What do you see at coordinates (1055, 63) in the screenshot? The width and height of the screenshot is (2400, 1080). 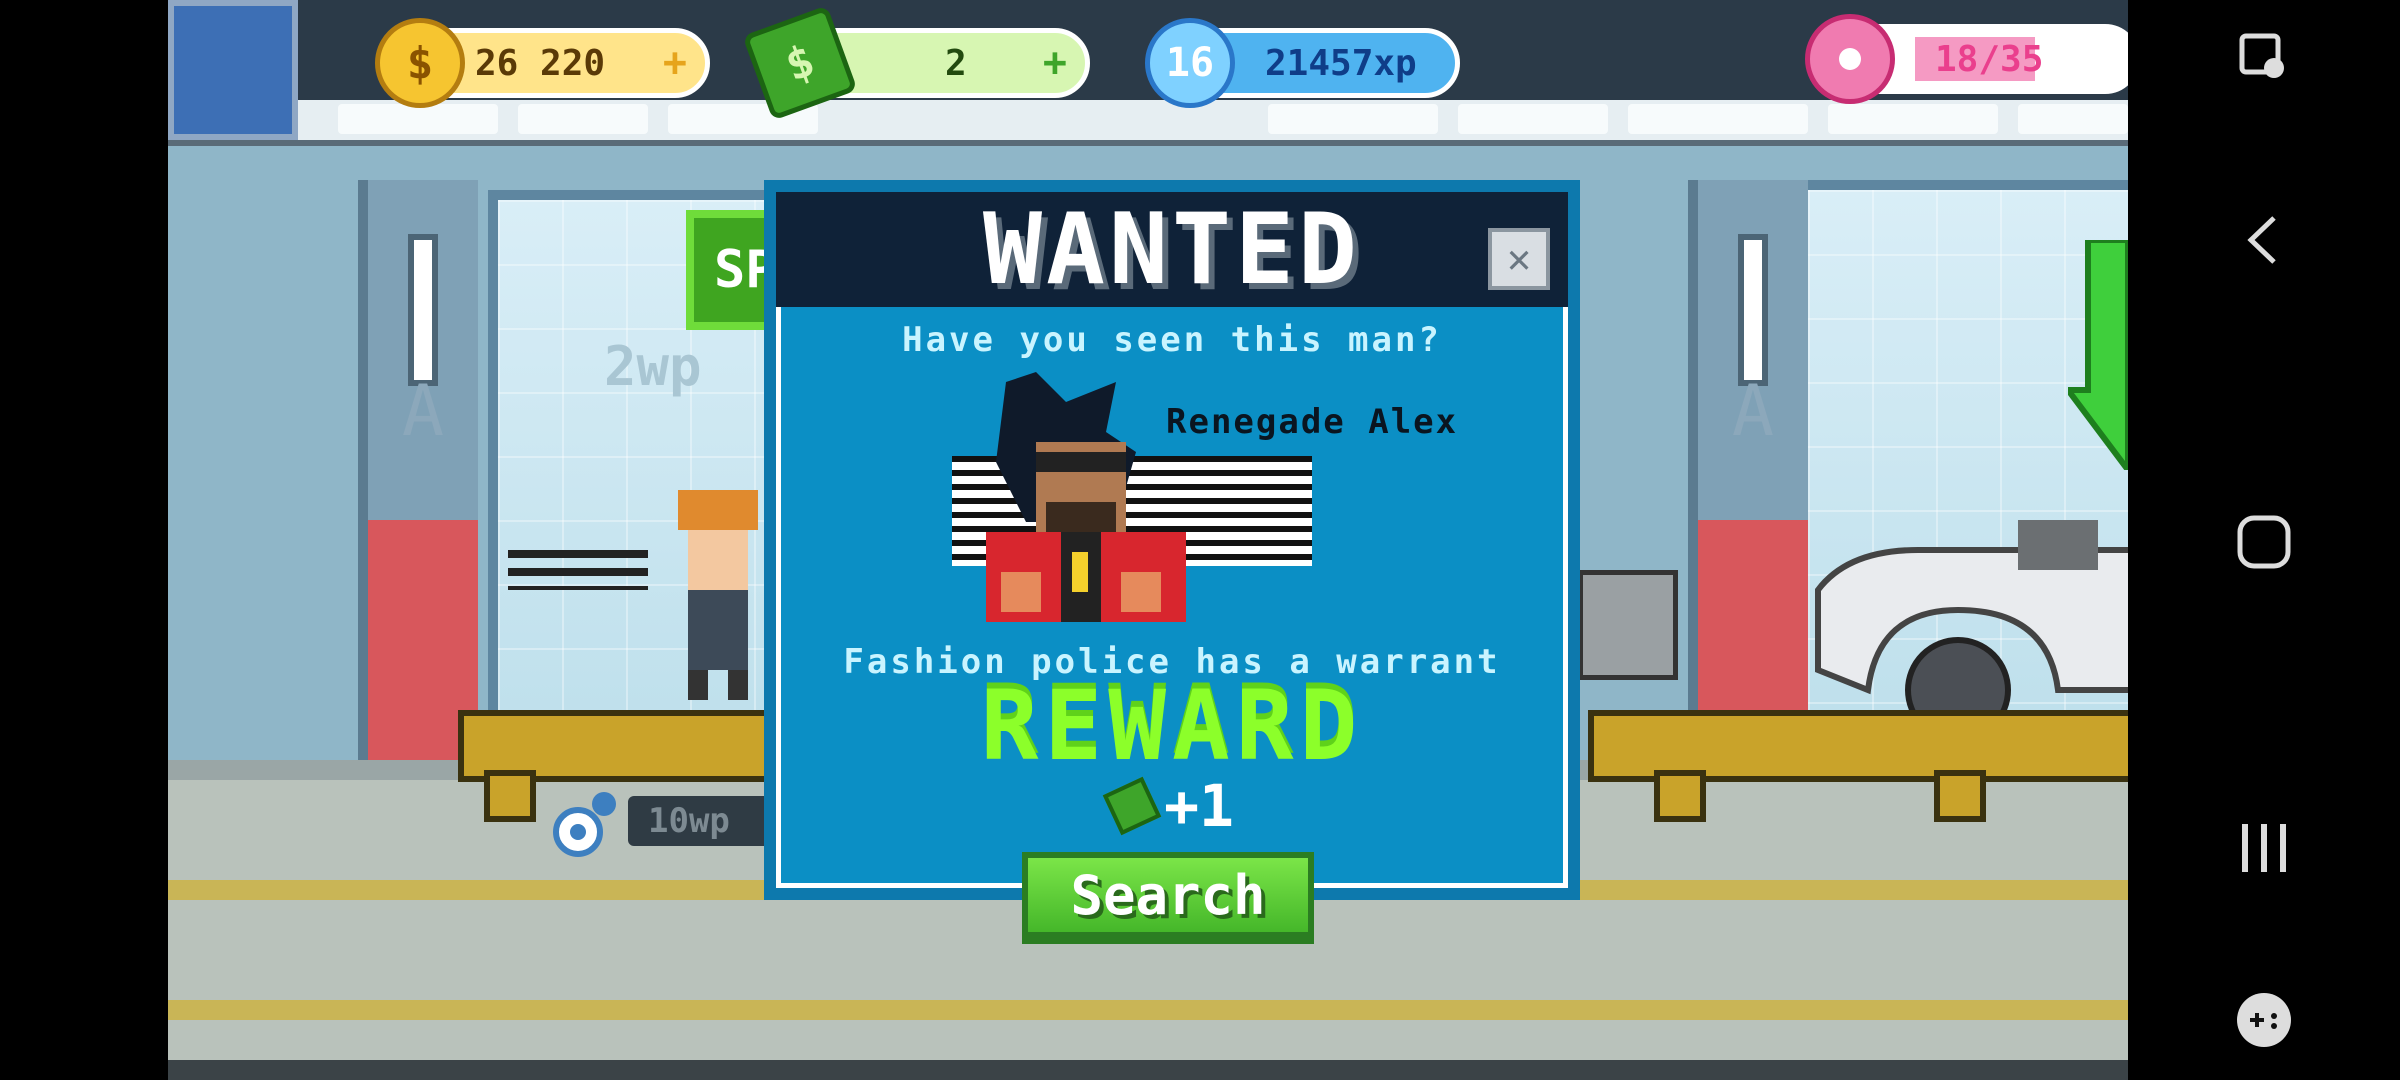 I see `add-cash-icon: +` at bounding box center [1055, 63].